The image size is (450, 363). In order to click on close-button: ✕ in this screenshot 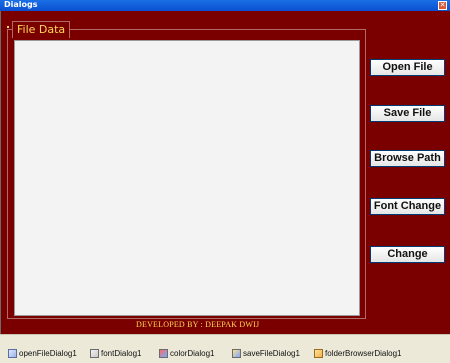, I will do `click(442, 5)`.